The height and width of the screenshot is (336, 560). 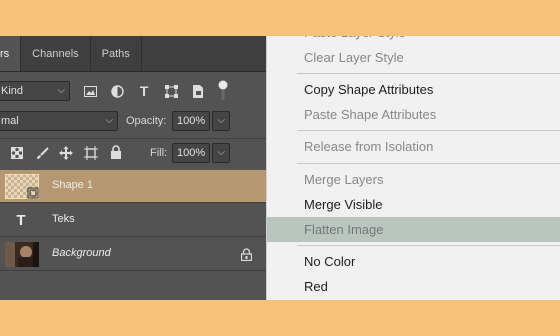 I want to click on menu-item-release-from-isolation: Release from Isolation, so click(x=413, y=146).